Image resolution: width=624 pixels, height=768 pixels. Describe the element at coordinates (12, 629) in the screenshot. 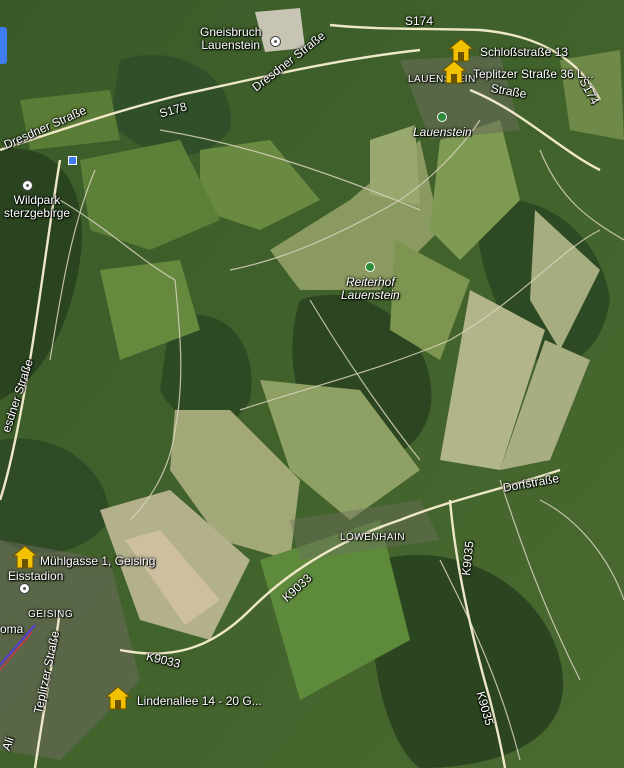

I see `place-oma: oma` at that location.